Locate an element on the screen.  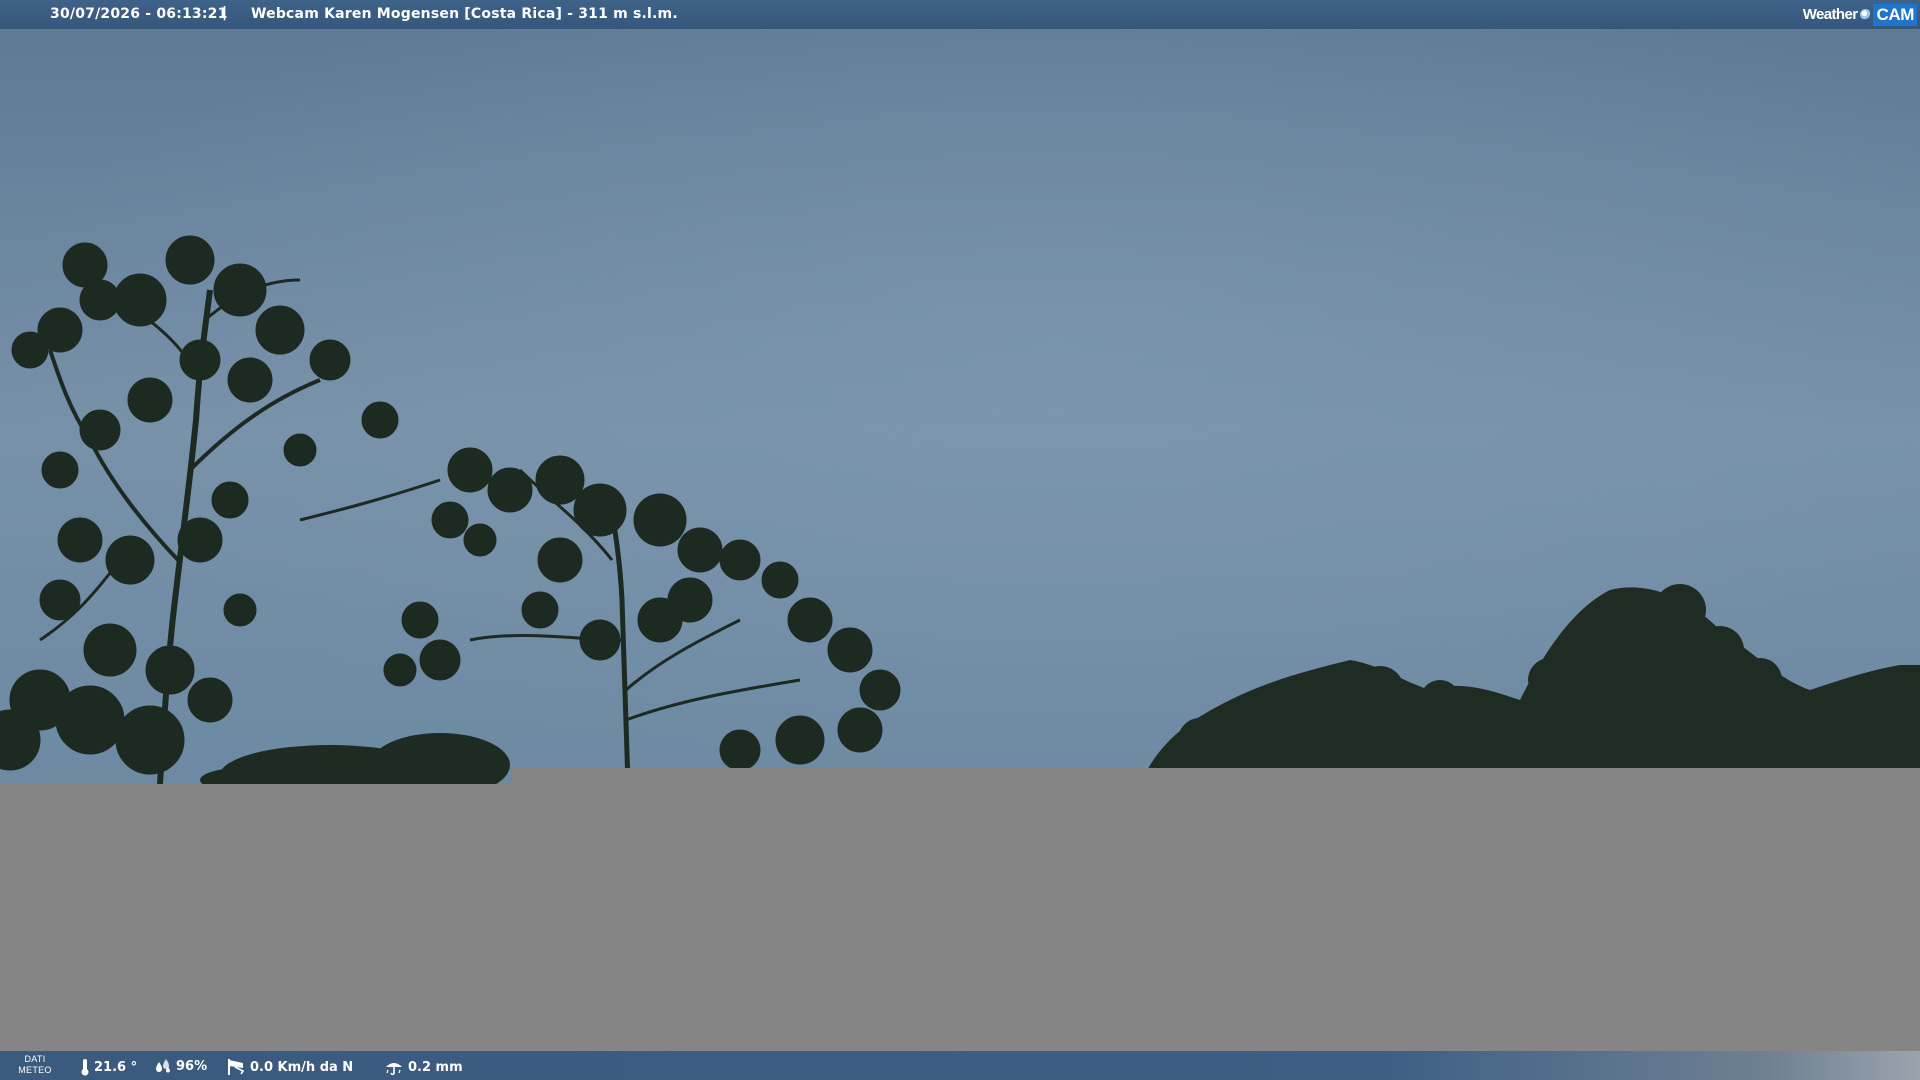
wind-reading: 0.0 Km/h da N is located at coordinates (289, 1067).